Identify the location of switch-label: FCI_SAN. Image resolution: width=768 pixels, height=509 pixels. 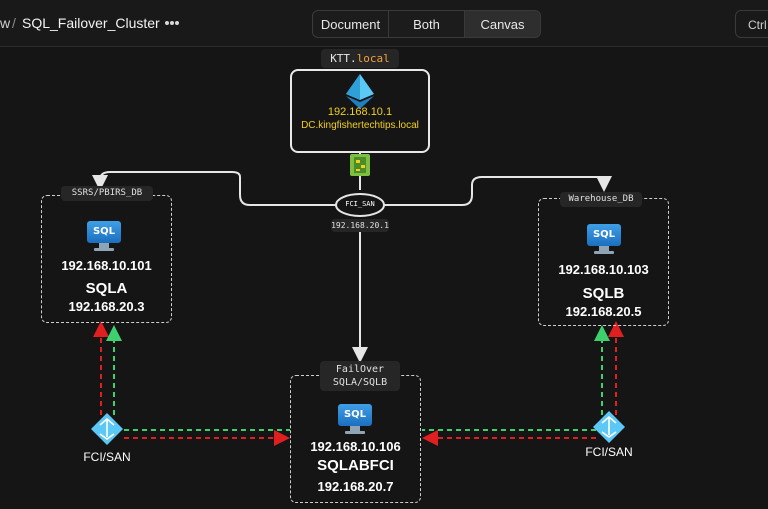
(360, 204).